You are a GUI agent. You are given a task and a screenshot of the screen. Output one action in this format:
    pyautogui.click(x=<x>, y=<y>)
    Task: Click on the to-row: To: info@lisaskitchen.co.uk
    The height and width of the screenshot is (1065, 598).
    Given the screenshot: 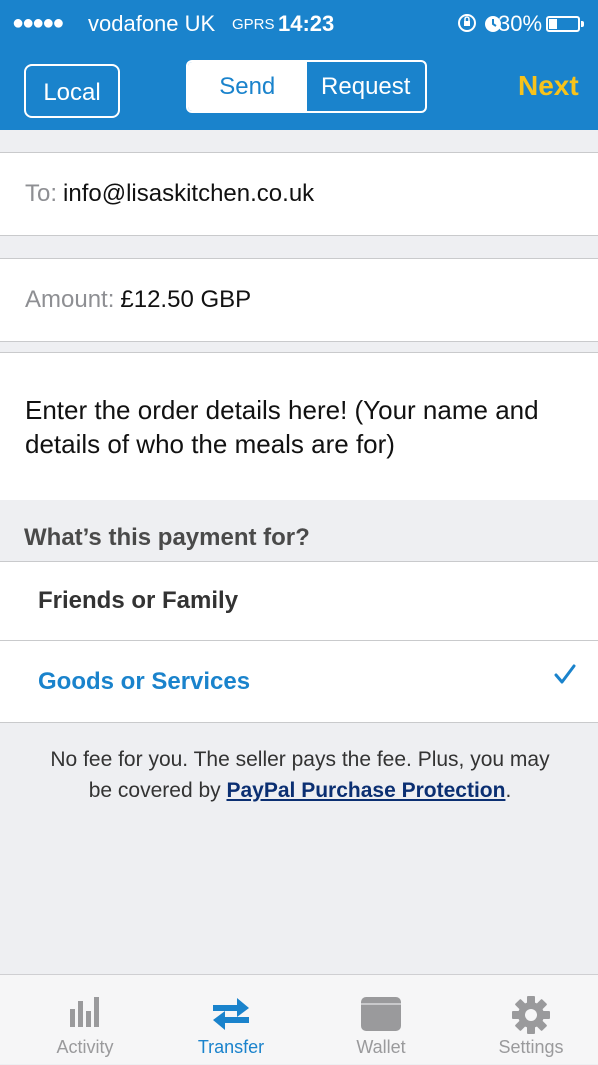 What is the action you would take?
    pyautogui.click(x=299, y=194)
    